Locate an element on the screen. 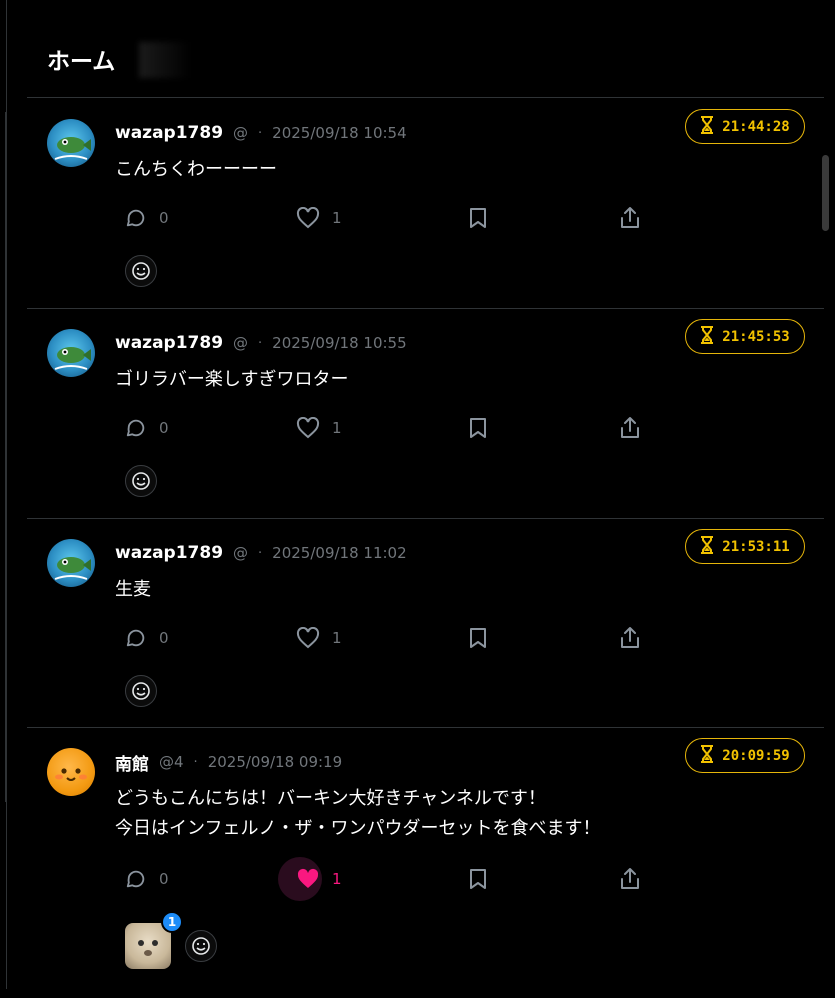  post-text-line: 生麦 is located at coordinates (133, 589).